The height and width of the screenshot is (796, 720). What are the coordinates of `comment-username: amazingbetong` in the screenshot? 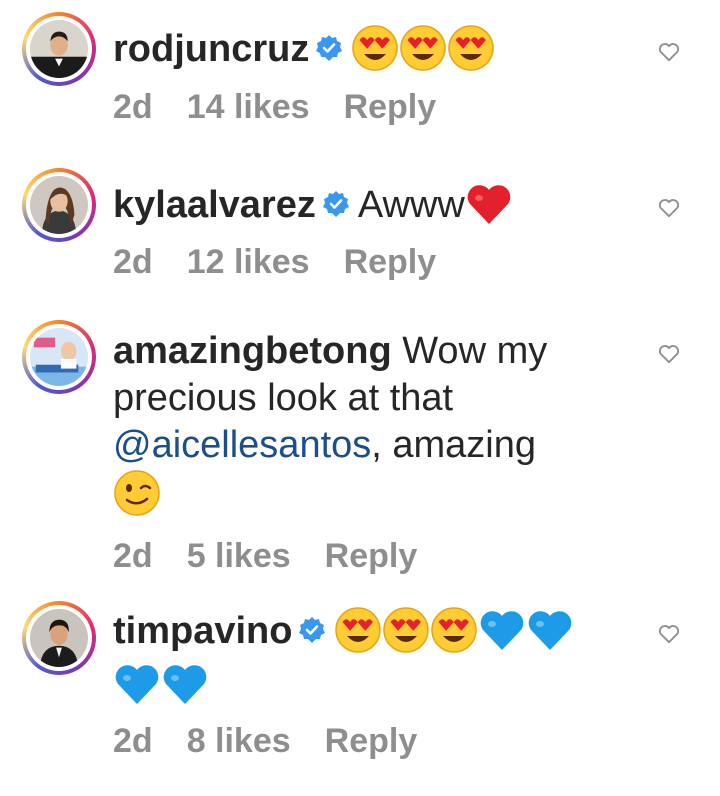 It's located at (252, 351).